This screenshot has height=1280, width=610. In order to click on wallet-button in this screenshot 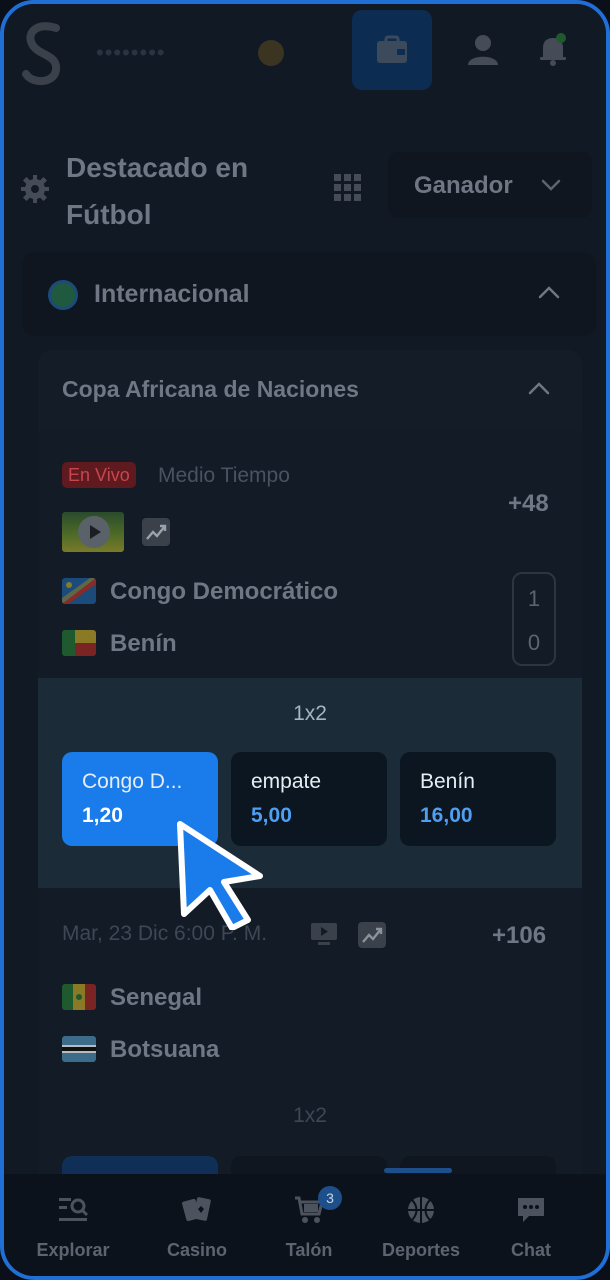, I will do `click(392, 50)`.